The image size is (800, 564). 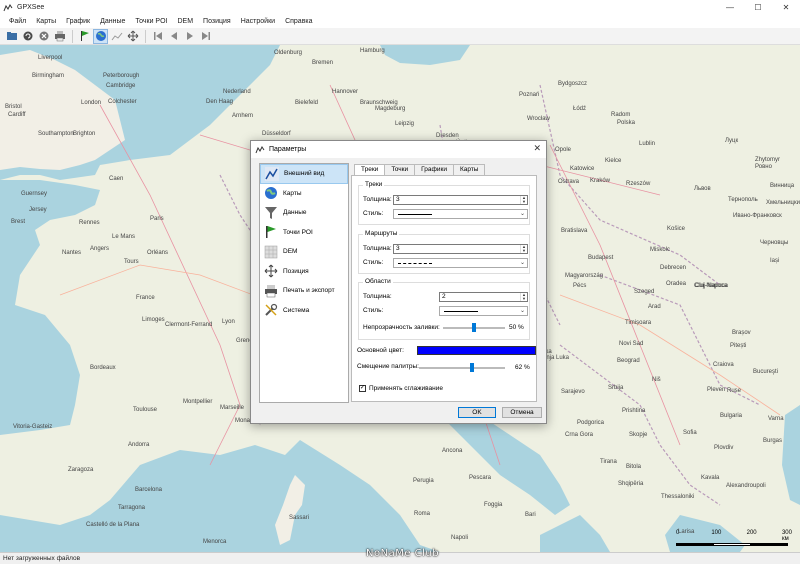 I want to click on prev-icon, so click(x=173, y=36).